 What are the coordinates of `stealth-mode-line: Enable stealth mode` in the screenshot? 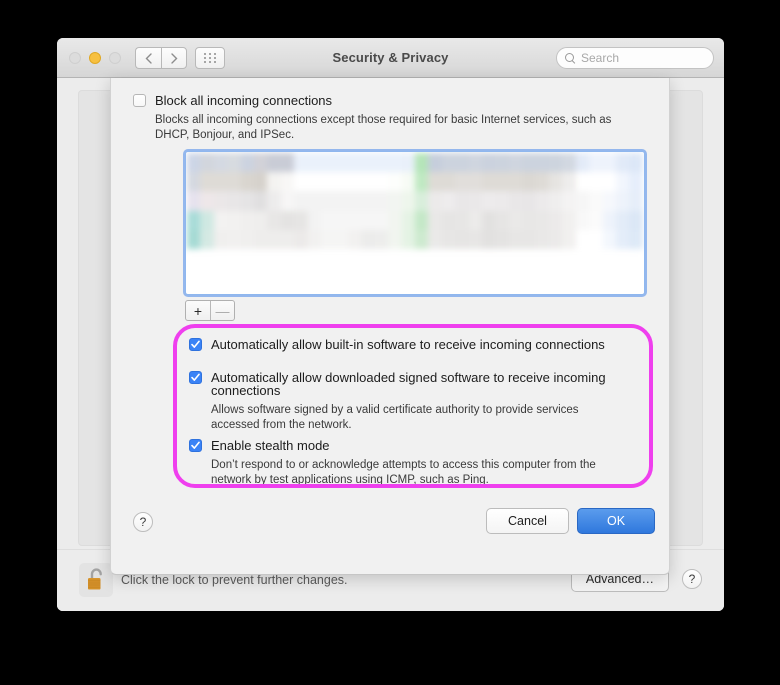 It's located at (409, 445).